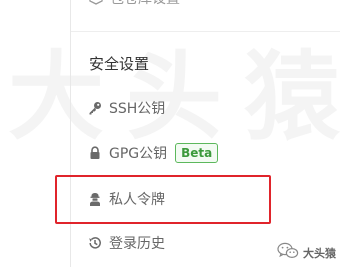 The height and width of the screenshot is (267, 340). I want to click on sidebar-item-label: SSH公钥, so click(137, 109).